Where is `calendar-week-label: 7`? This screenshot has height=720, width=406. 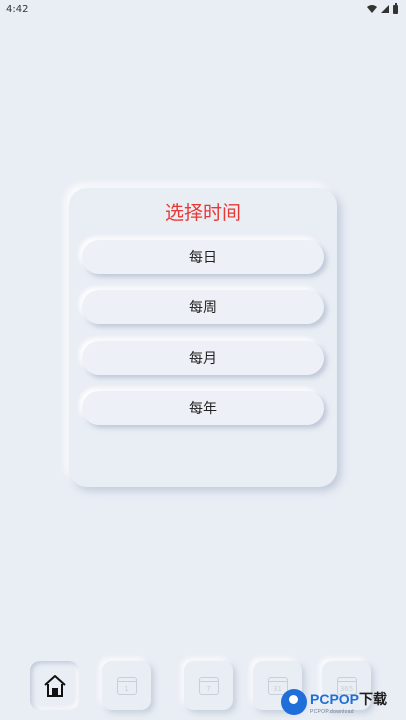 calendar-week-label: 7 is located at coordinates (208, 688).